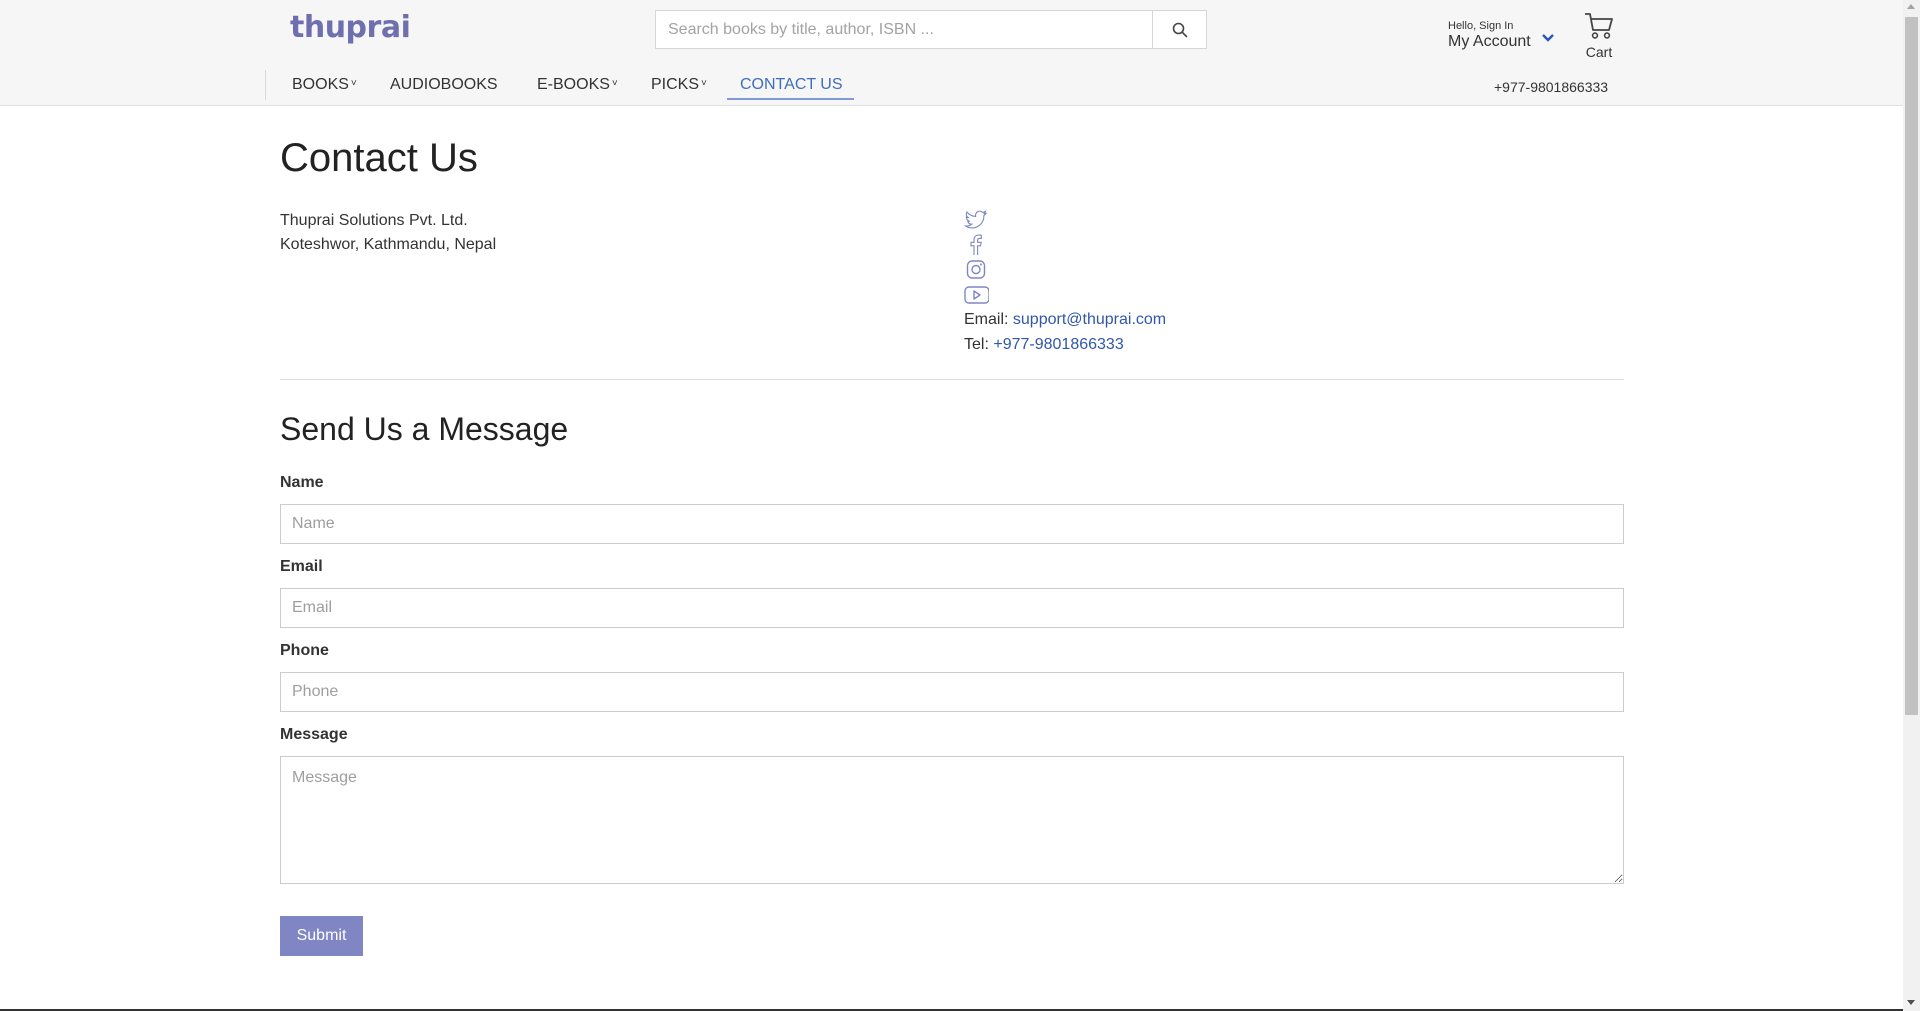  What do you see at coordinates (952, 379) in the screenshot?
I see `section-divider` at bounding box center [952, 379].